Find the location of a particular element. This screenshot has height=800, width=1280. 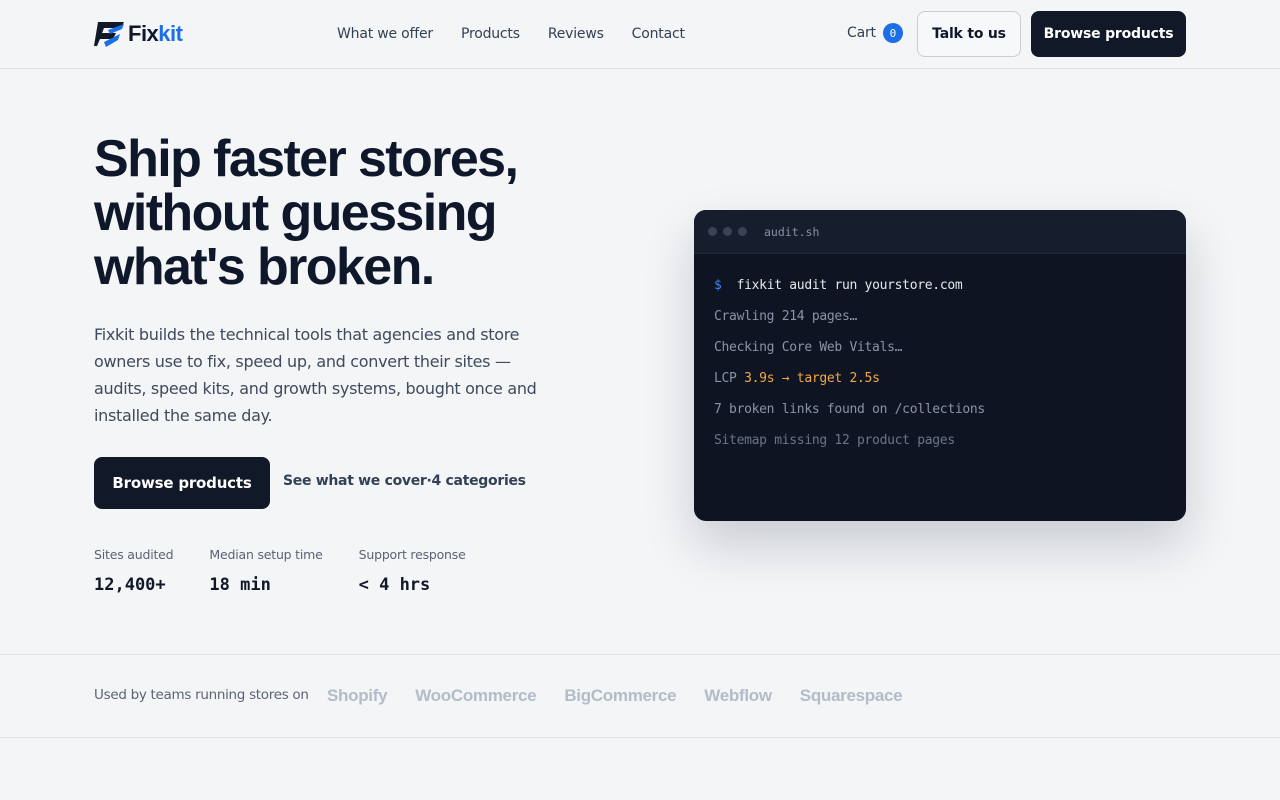

header-browse-products-button: Browse products is located at coordinates (1108, 34).